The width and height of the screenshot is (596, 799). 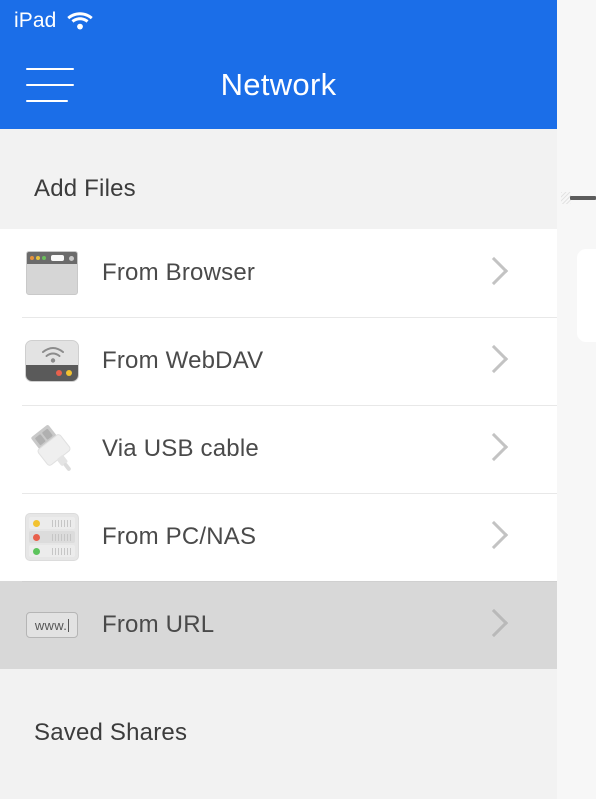 What do you see at coordinates (69, 373) in the screenshot?
I see `drive-led-yellow` at bounding box center [69, 373].